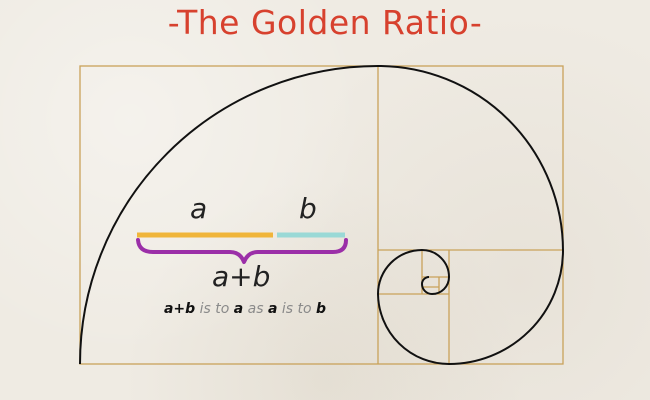  Describe the element at coordinates (308, 208) in the screenshot. I see `label-b: b` at that location.